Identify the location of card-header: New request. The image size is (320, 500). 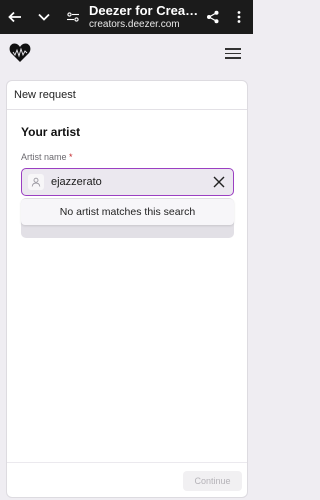
(127, 95).